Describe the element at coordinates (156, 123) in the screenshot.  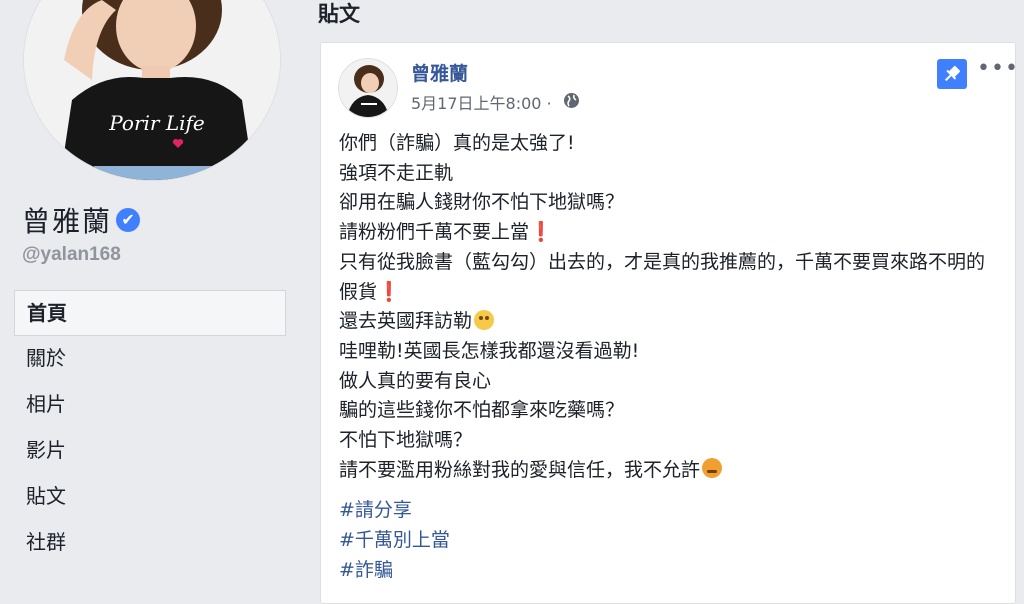
I see `shirt-print: Porir Life` at that location.